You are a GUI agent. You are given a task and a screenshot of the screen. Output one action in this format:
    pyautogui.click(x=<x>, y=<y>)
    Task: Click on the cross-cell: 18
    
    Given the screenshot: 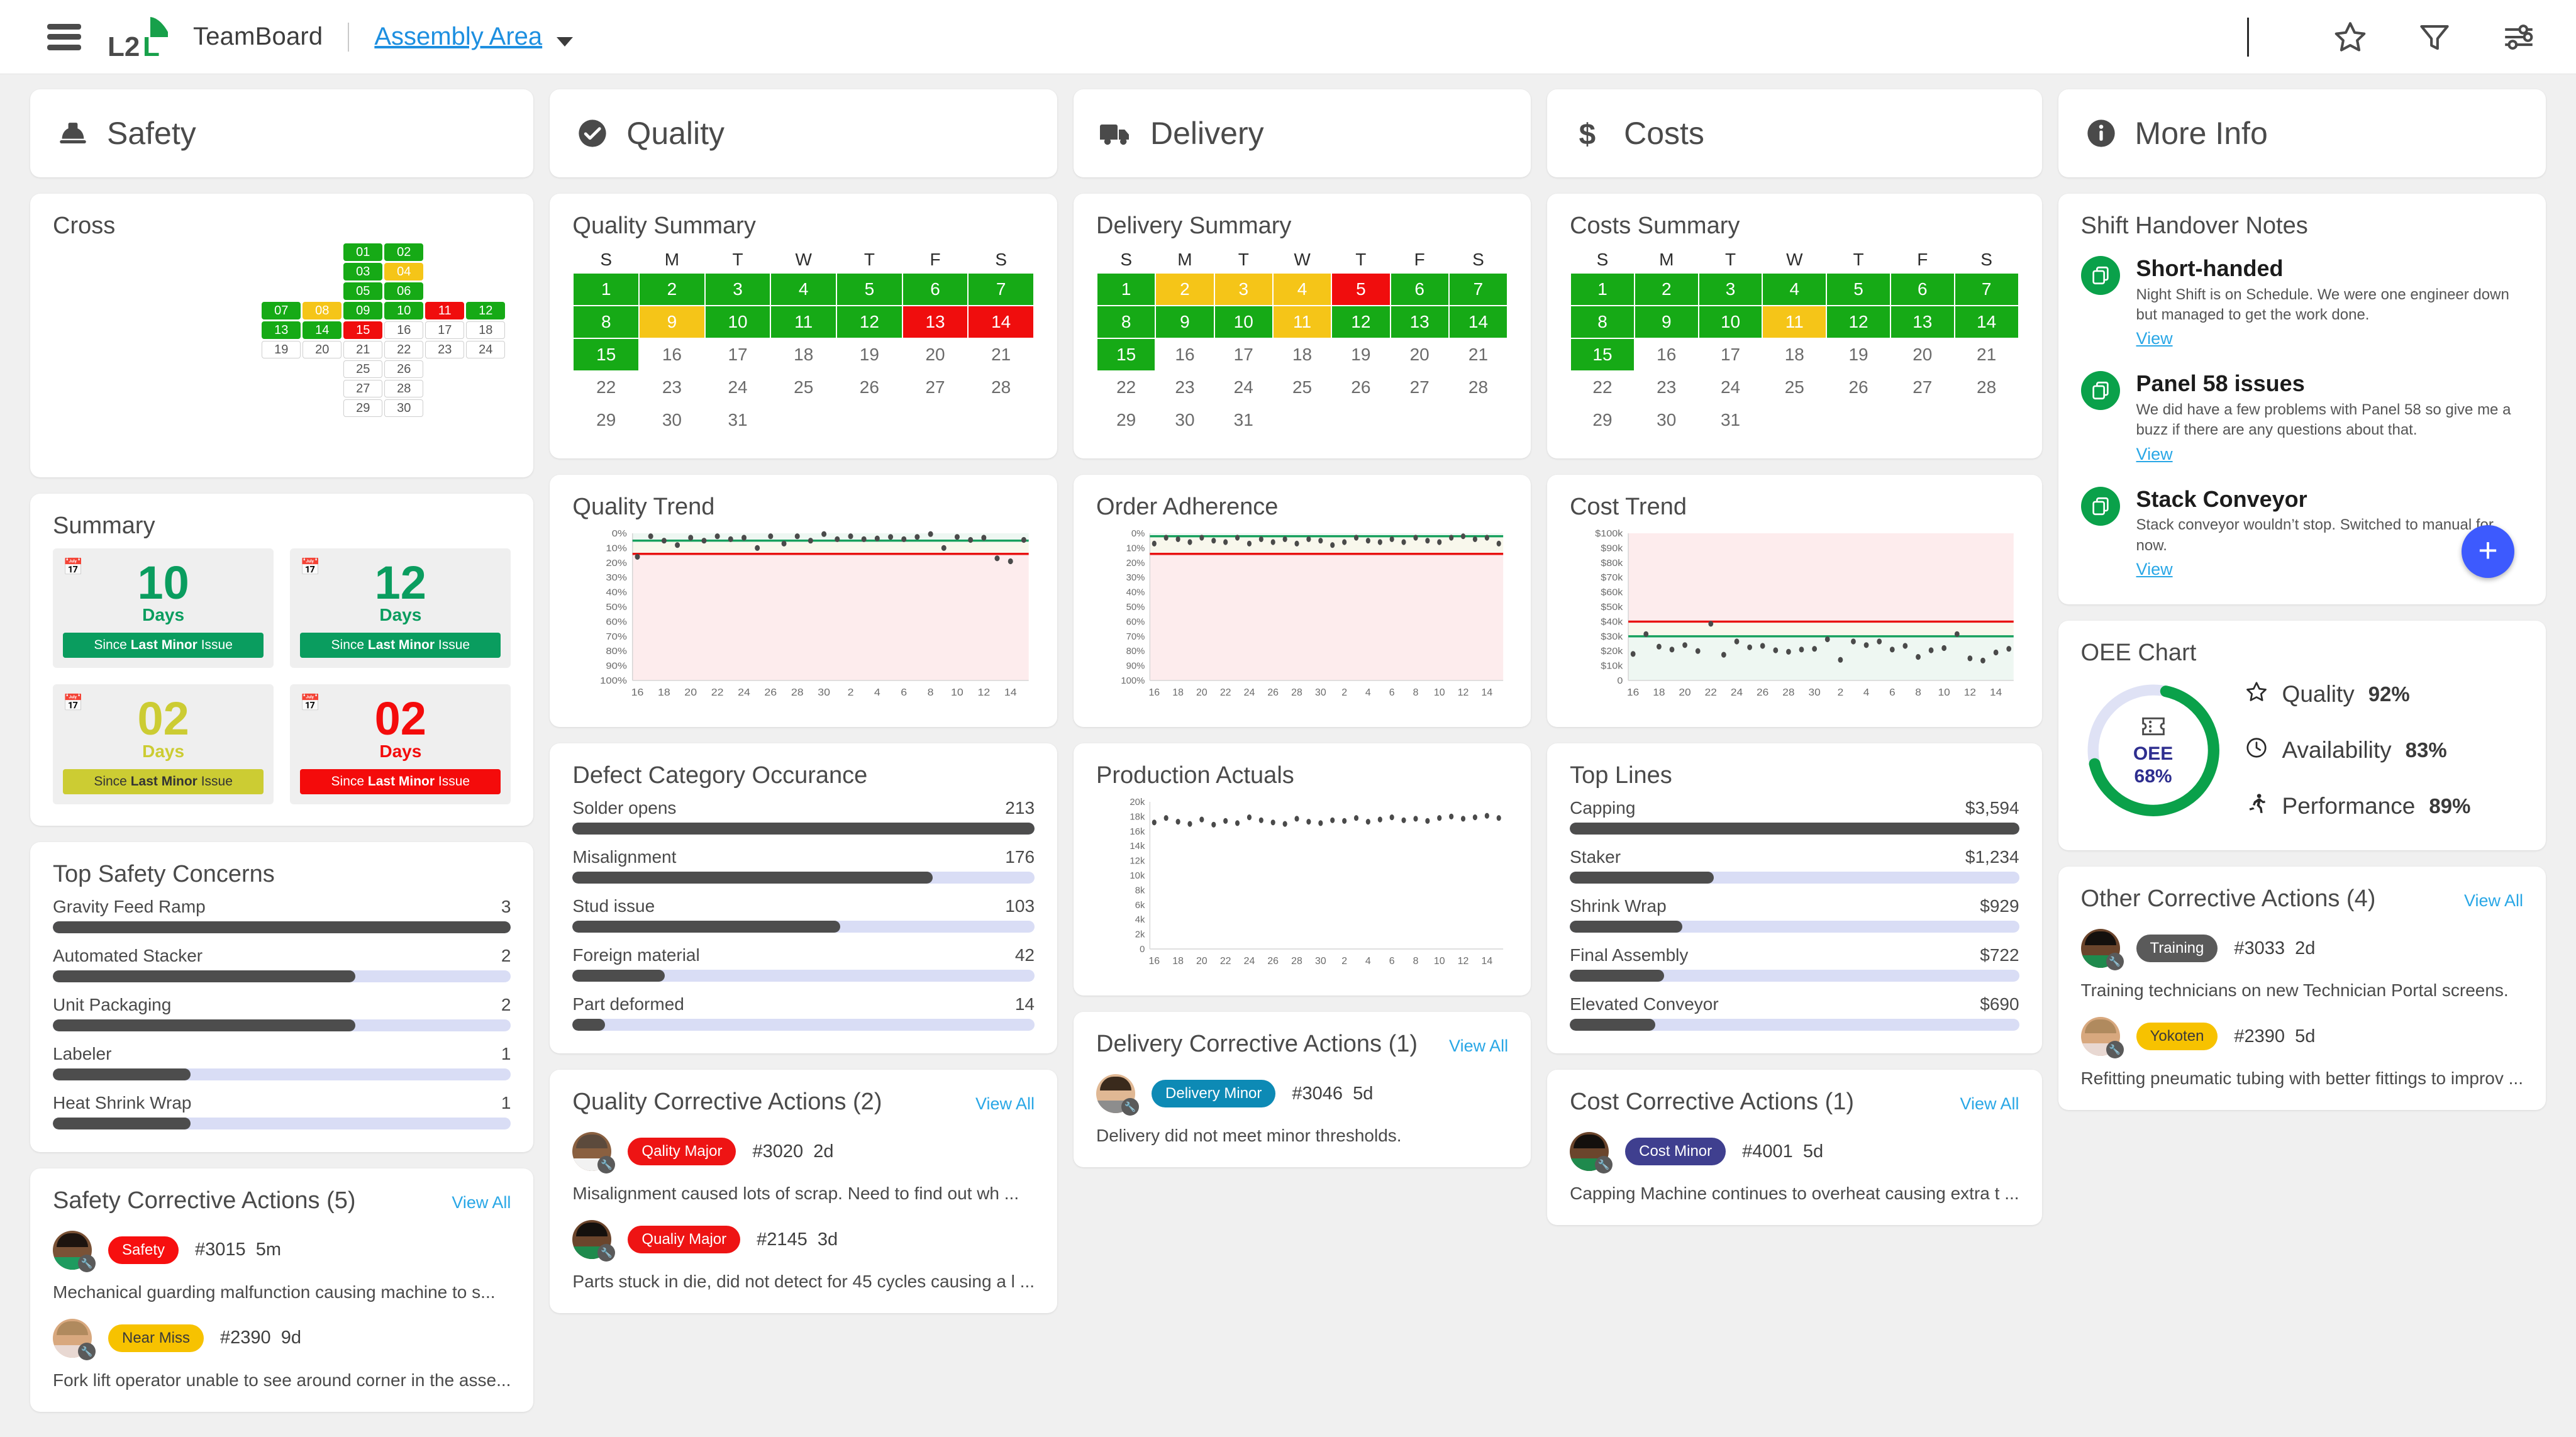 What is the action you would take?
    pyautogui.click(x=486, y=330)
    